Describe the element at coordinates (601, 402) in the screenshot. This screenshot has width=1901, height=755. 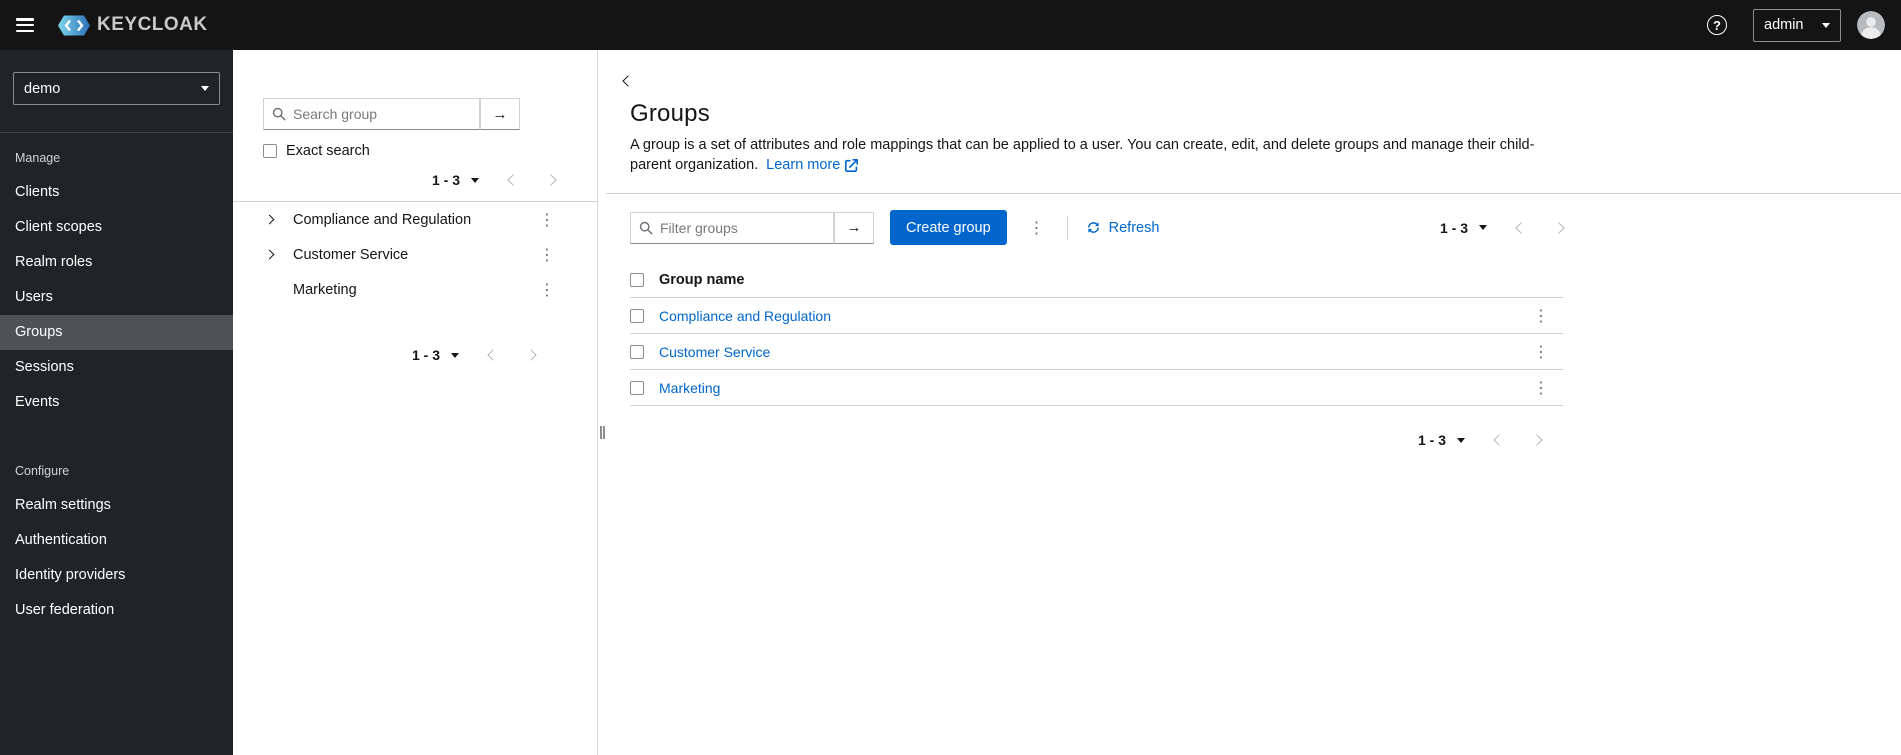
I see `panel-resize-handle` at that location.